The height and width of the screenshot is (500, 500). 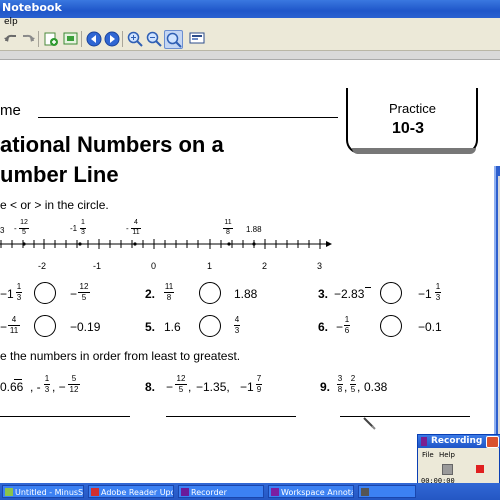 What do you see at coordinates (387, 491) in the screenshot?
I see `taskbar-item` at bounding box center [387, 491].